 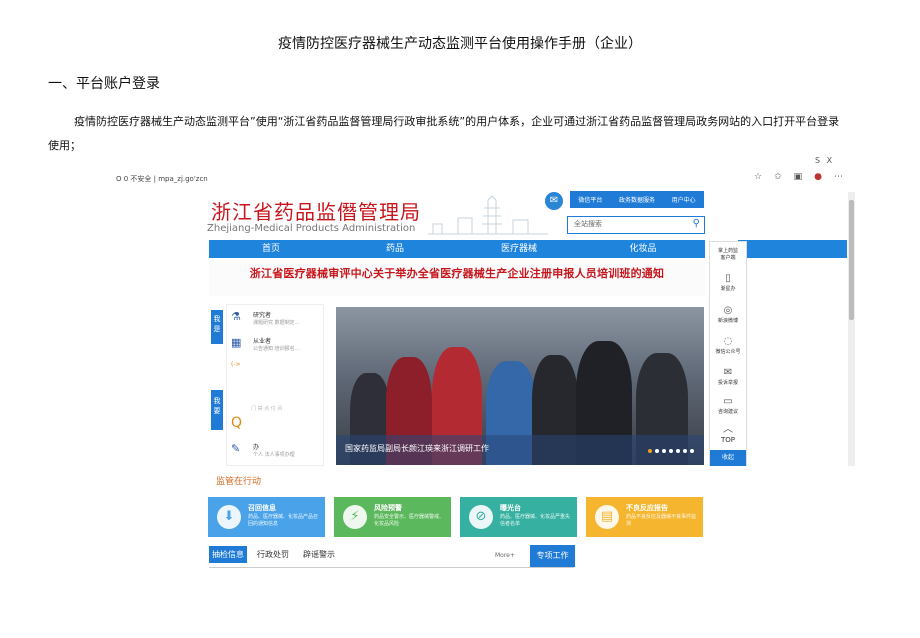 I want to click on collections-icon: ▣, so click(x=798, y=177).